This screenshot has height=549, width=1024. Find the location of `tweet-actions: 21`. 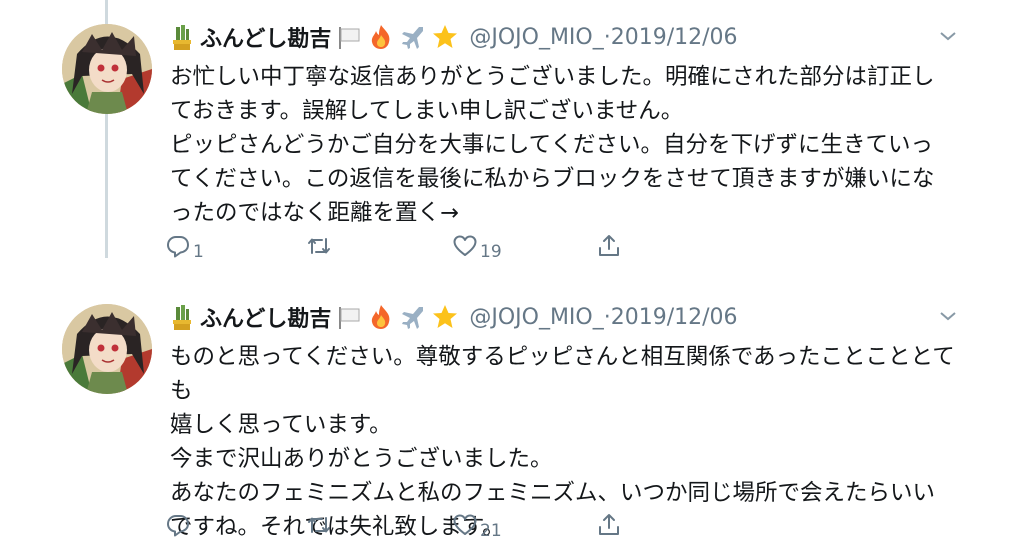

tweet-actions: 21 is located at coordinates (405, 527).